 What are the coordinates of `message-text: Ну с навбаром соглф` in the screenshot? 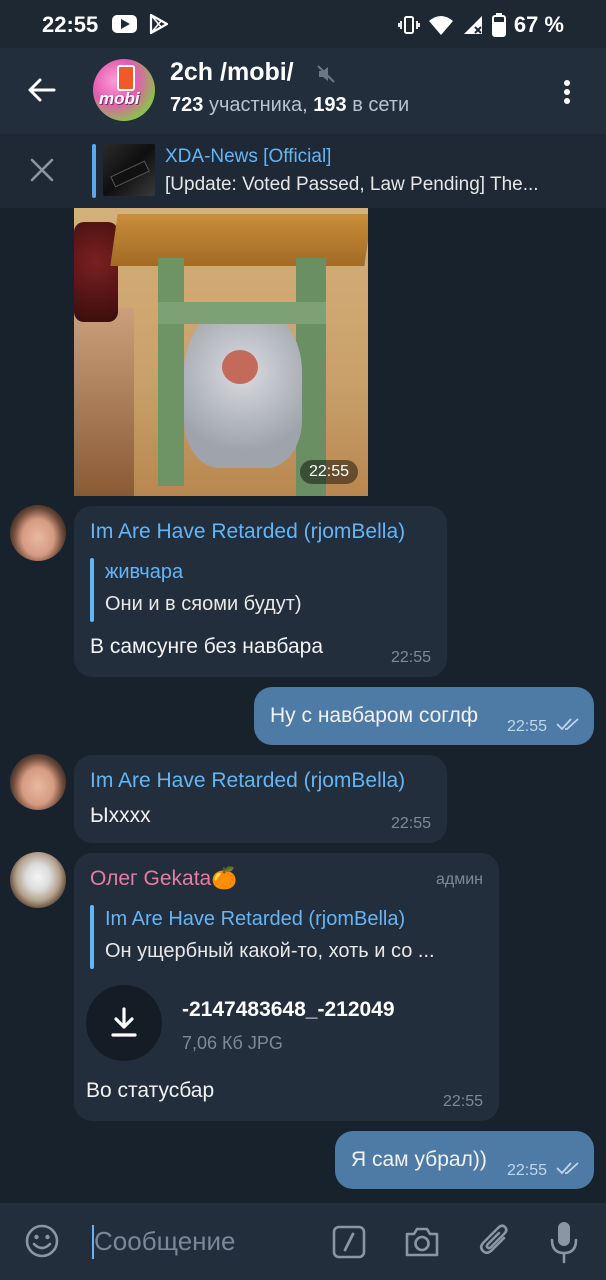 It's located at (374, 715).